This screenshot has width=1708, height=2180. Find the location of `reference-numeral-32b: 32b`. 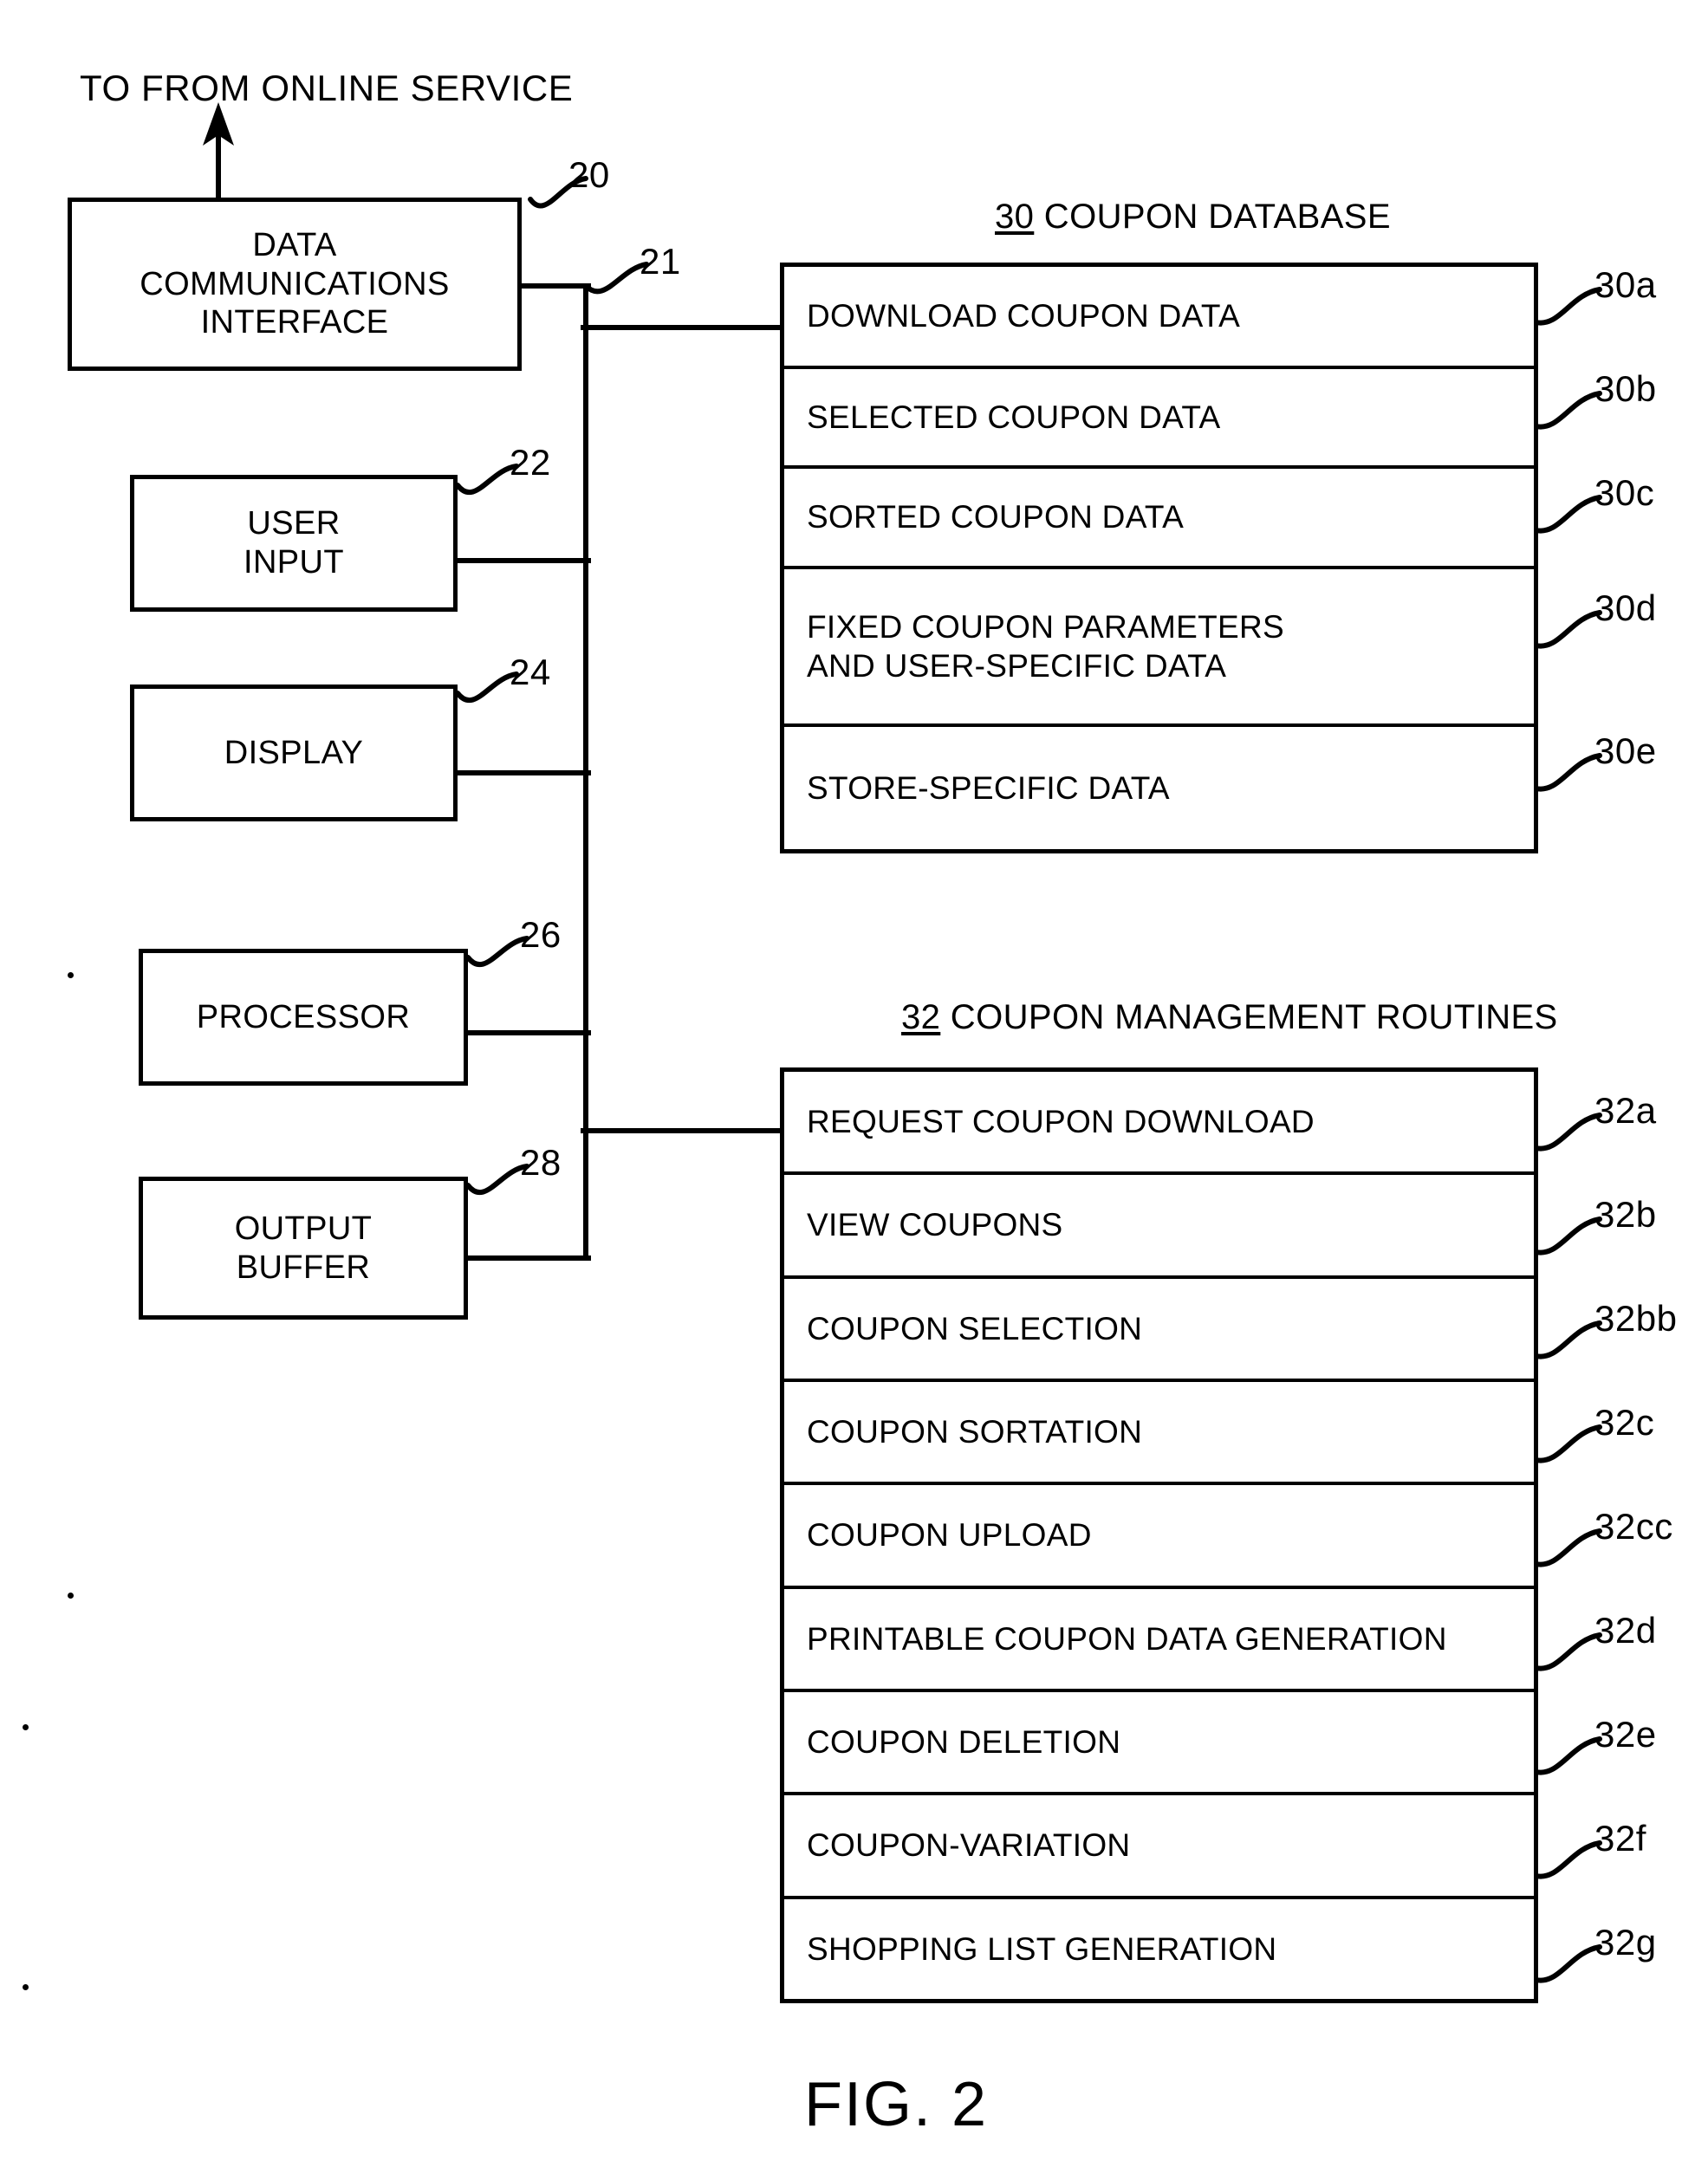

reference-numeral-32b: 32b is located at coordinates (1625, 1214).